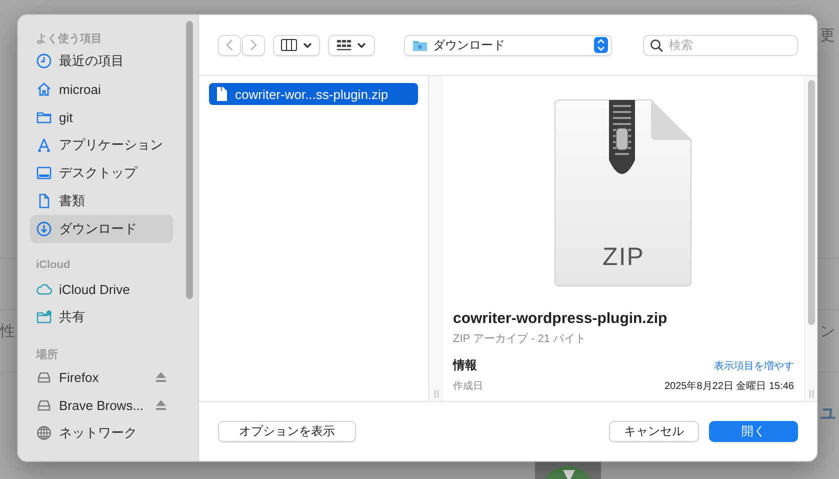 The width and height of the screenshot is (839, 479). I want to click on chevron-right-icon, so click(253, 45).